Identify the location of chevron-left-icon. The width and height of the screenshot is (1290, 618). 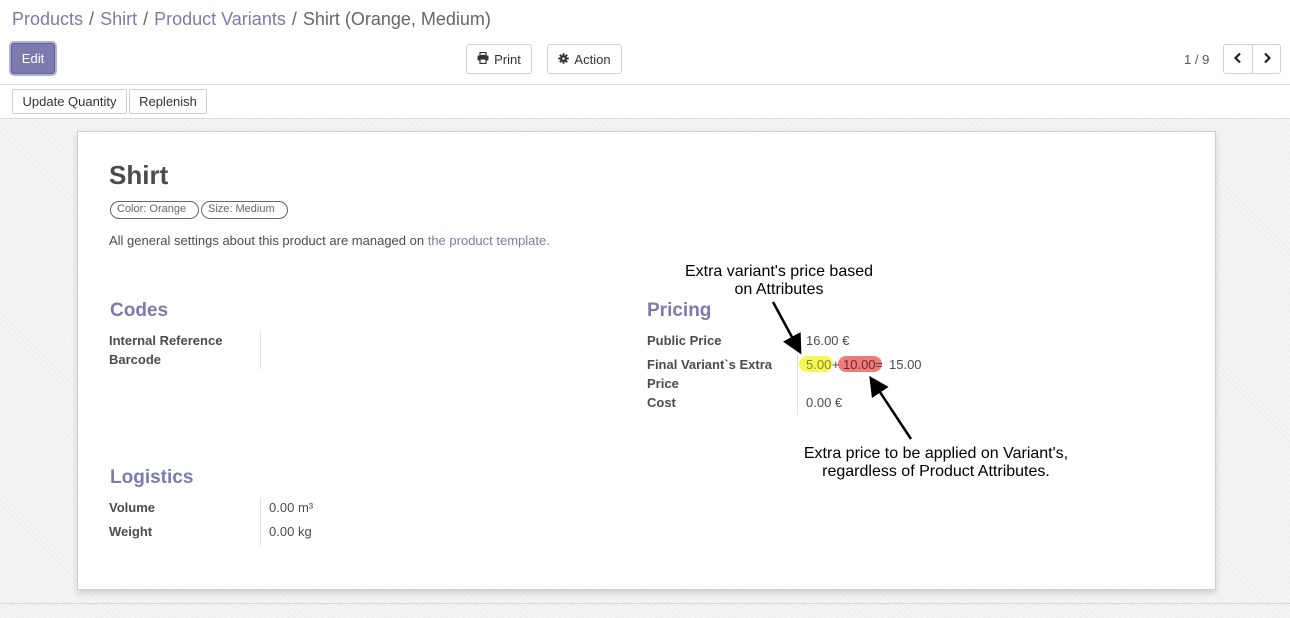
(1238, 59).